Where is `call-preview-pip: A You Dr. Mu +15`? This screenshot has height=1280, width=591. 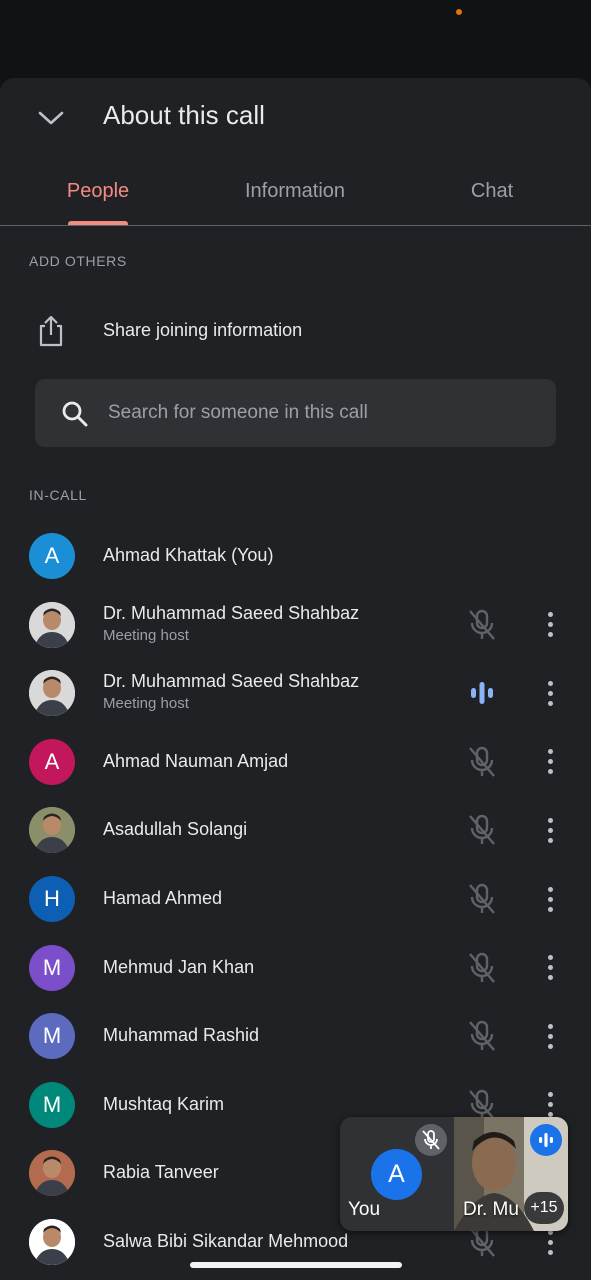
call-preview-pip: A You Dr. Mu +15 is located at coordinates (454, 1174).